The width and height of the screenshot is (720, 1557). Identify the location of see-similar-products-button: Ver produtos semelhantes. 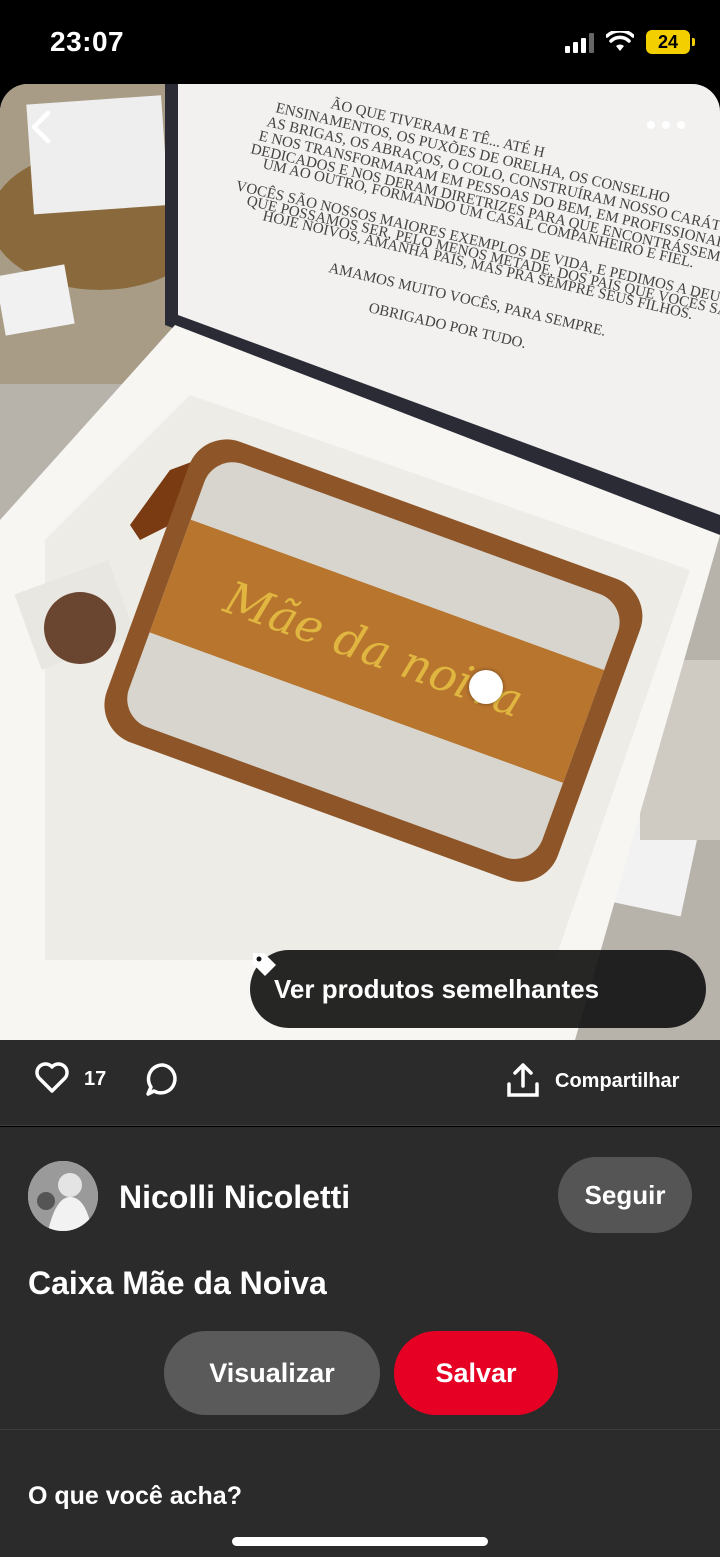
(478, 989).